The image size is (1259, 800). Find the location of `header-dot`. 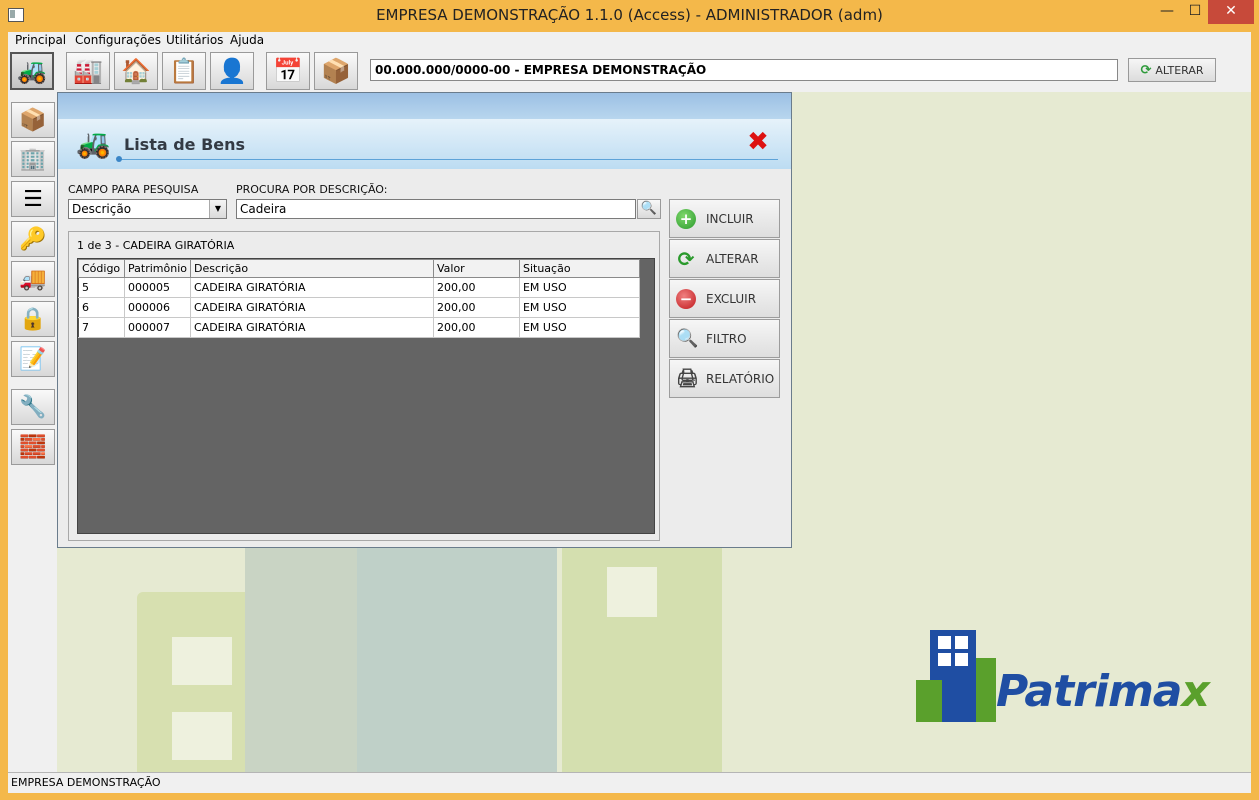

header-dot is located at coordinates (119, 159).